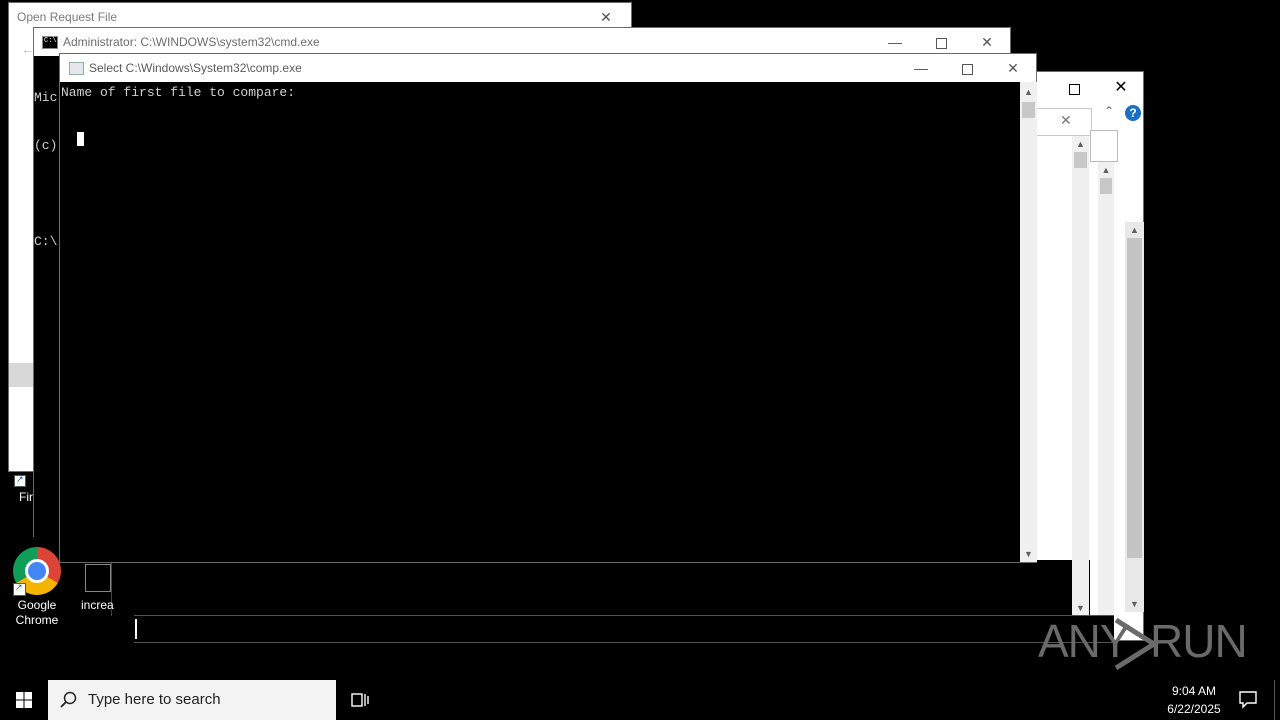 This screenshot has width=1280, height=720. Describe the element at coordinates (136, 629) in the screenshot. I see `text-caret` at that location.